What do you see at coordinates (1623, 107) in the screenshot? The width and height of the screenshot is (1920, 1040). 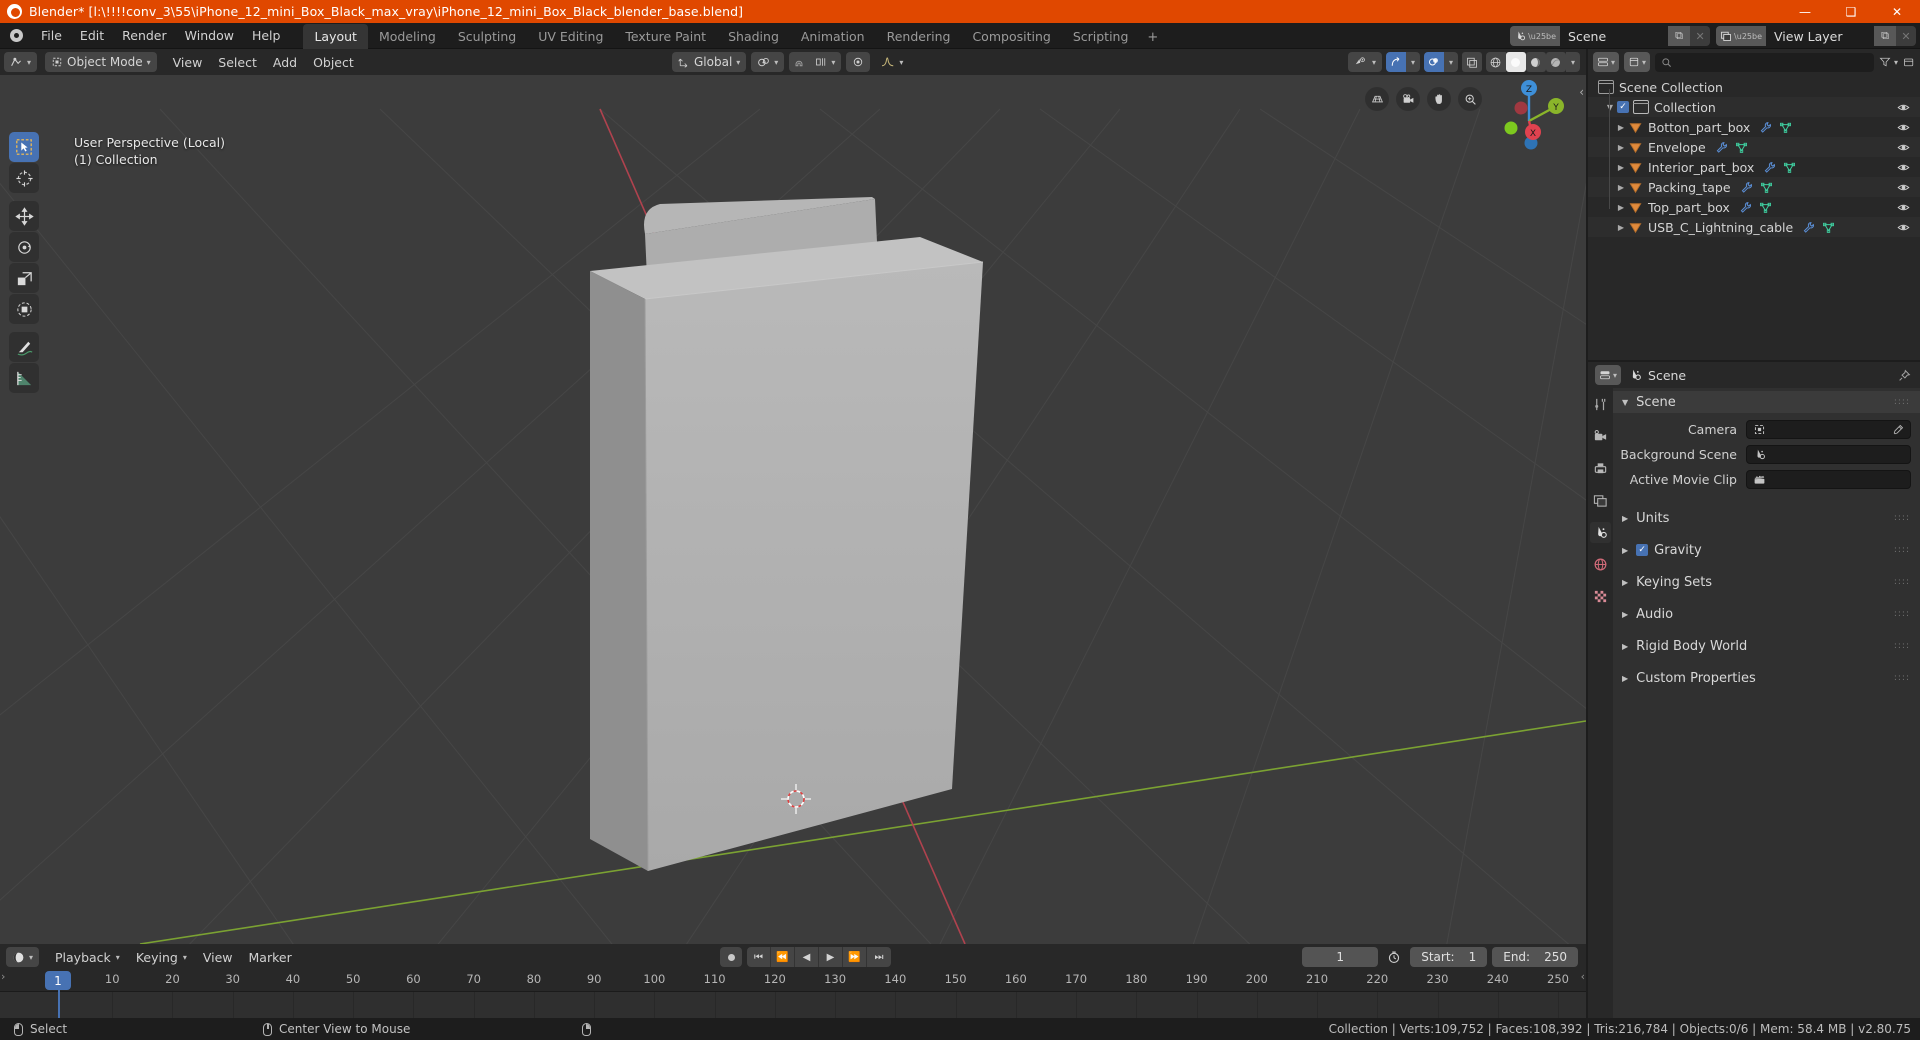 I see `collection-enable-checkbox: ✓` at bounding box center [1623, 107].